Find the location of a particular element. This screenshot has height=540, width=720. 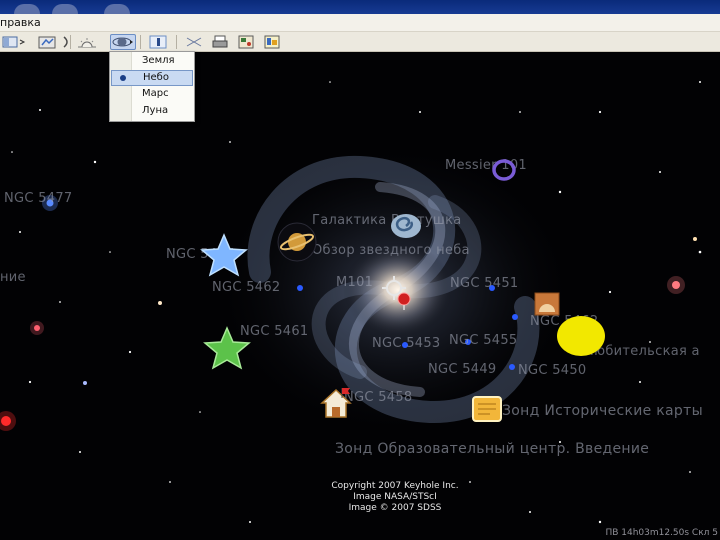

hide-sidebar-icon is located at coordinates (14, 42).